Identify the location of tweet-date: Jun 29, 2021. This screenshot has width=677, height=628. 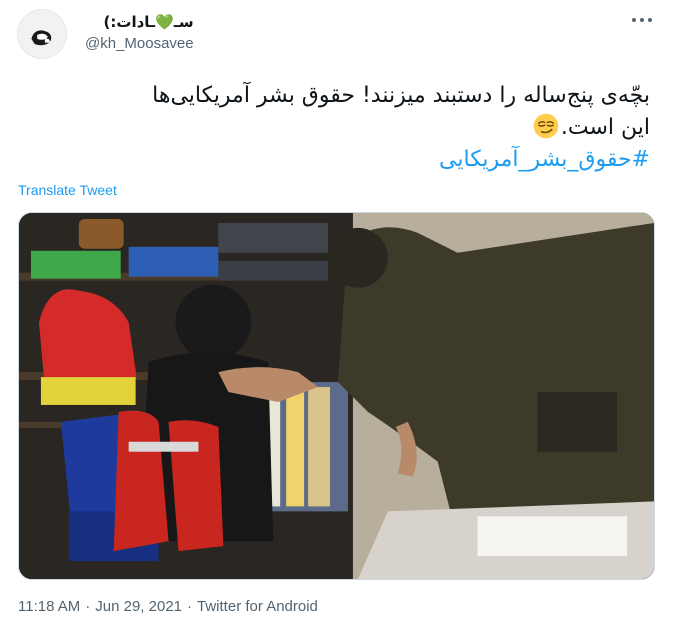
(138, 606).